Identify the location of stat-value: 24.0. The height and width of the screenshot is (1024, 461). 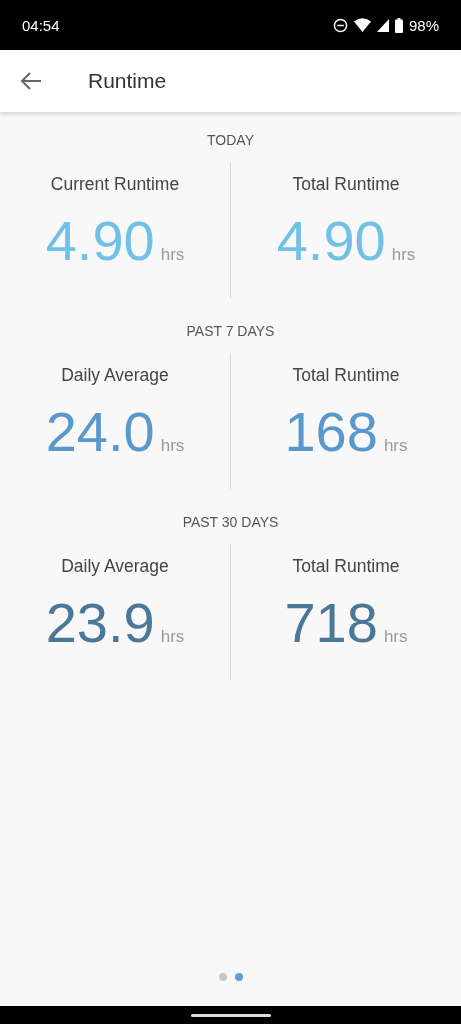
(100, 432).